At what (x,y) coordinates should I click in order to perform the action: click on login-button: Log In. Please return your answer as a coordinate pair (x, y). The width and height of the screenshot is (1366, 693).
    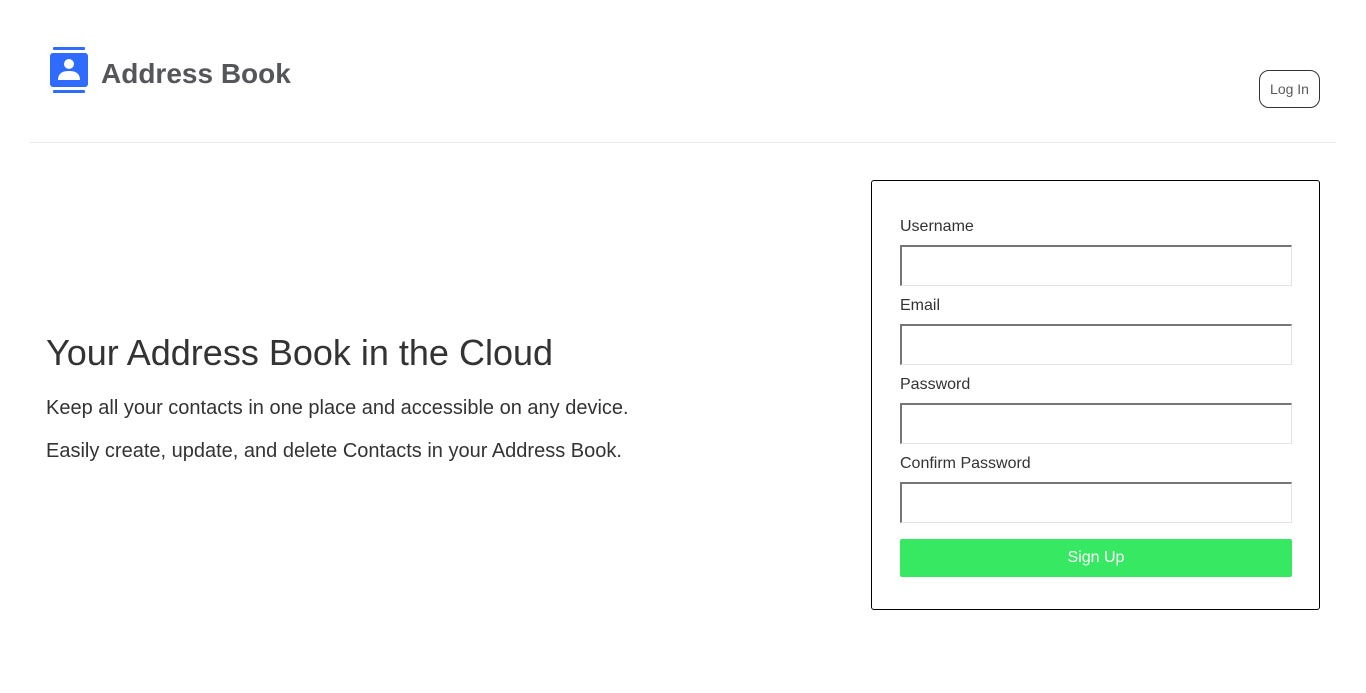
    Looking at the image, I should click on (1289, 89).